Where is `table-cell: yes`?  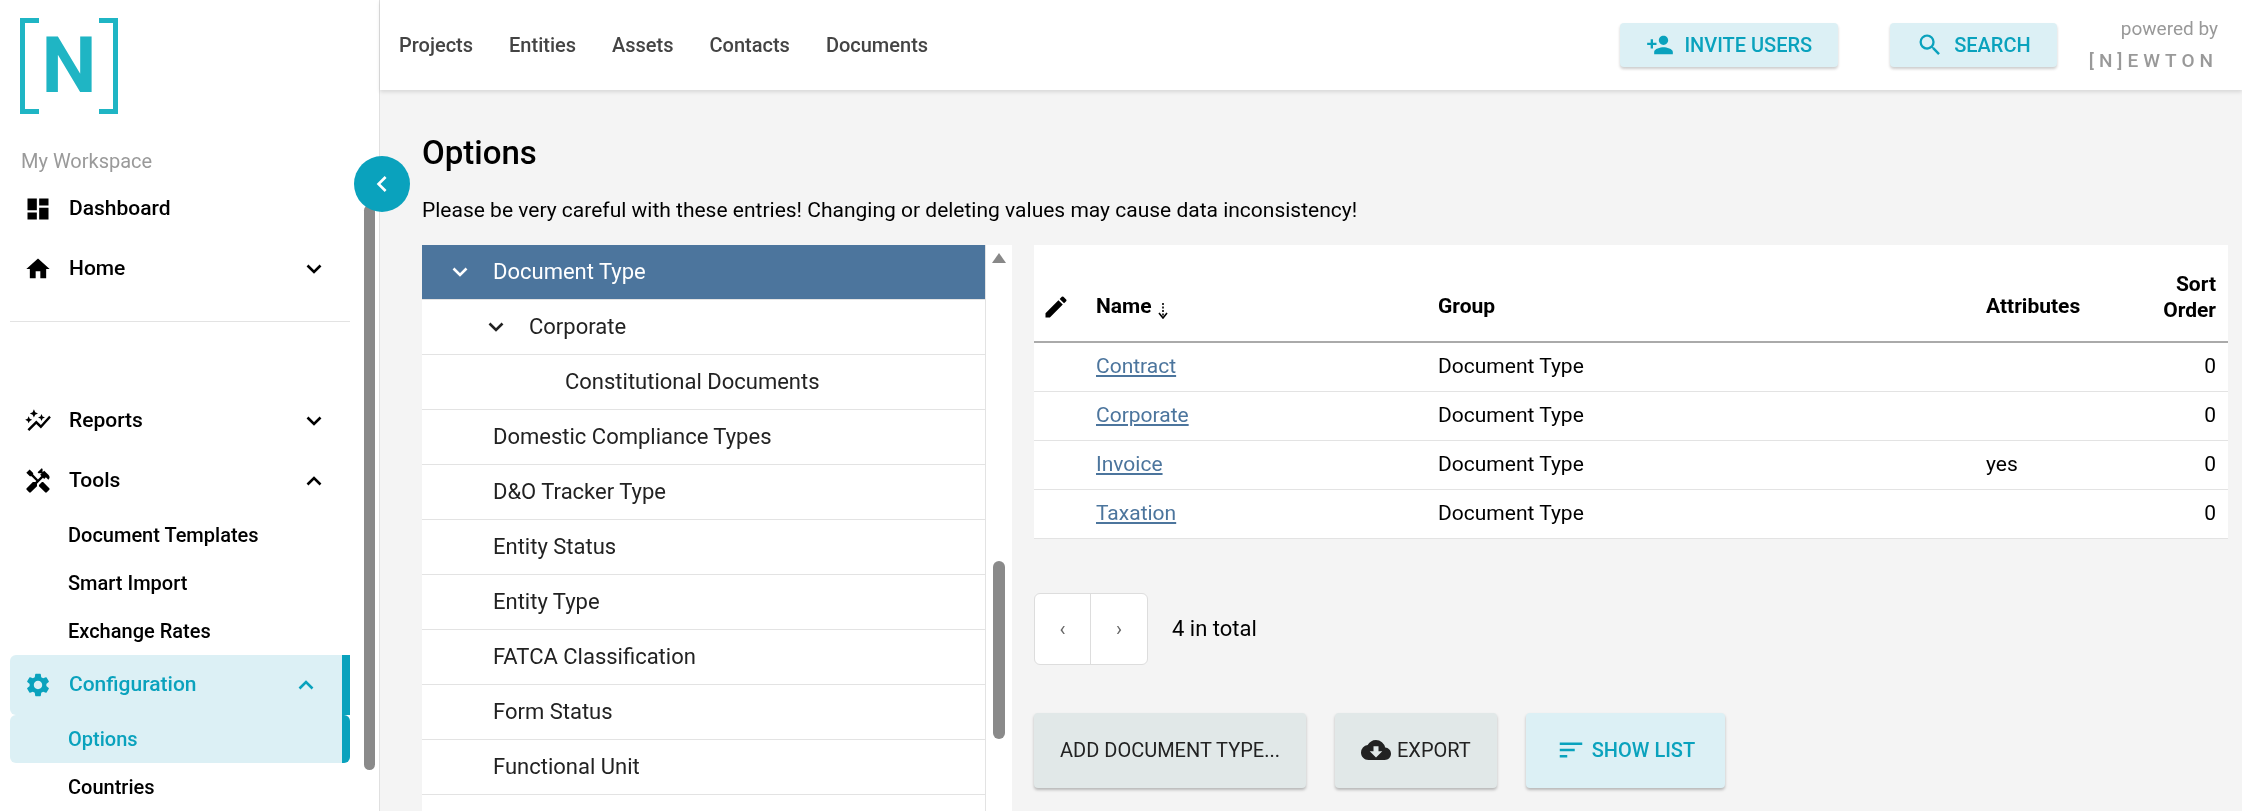
table-cell: yes is located at coordinates (2002, 463).